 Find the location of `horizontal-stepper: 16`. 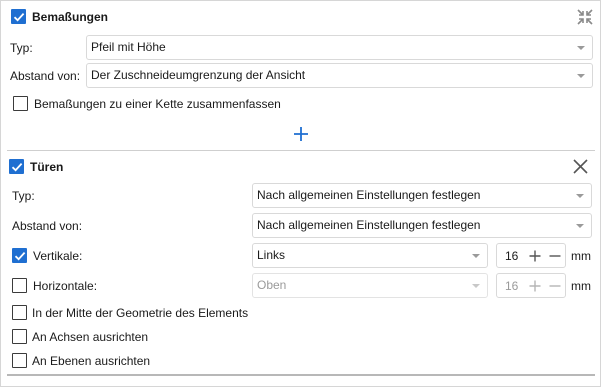

horizontal-stepper: 16 is located at coordinates (531, 285).